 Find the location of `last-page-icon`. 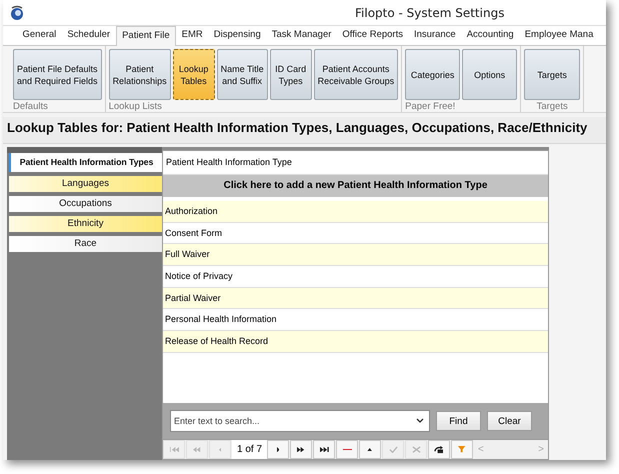

last-page-icon is located at coordinates (324, 449).